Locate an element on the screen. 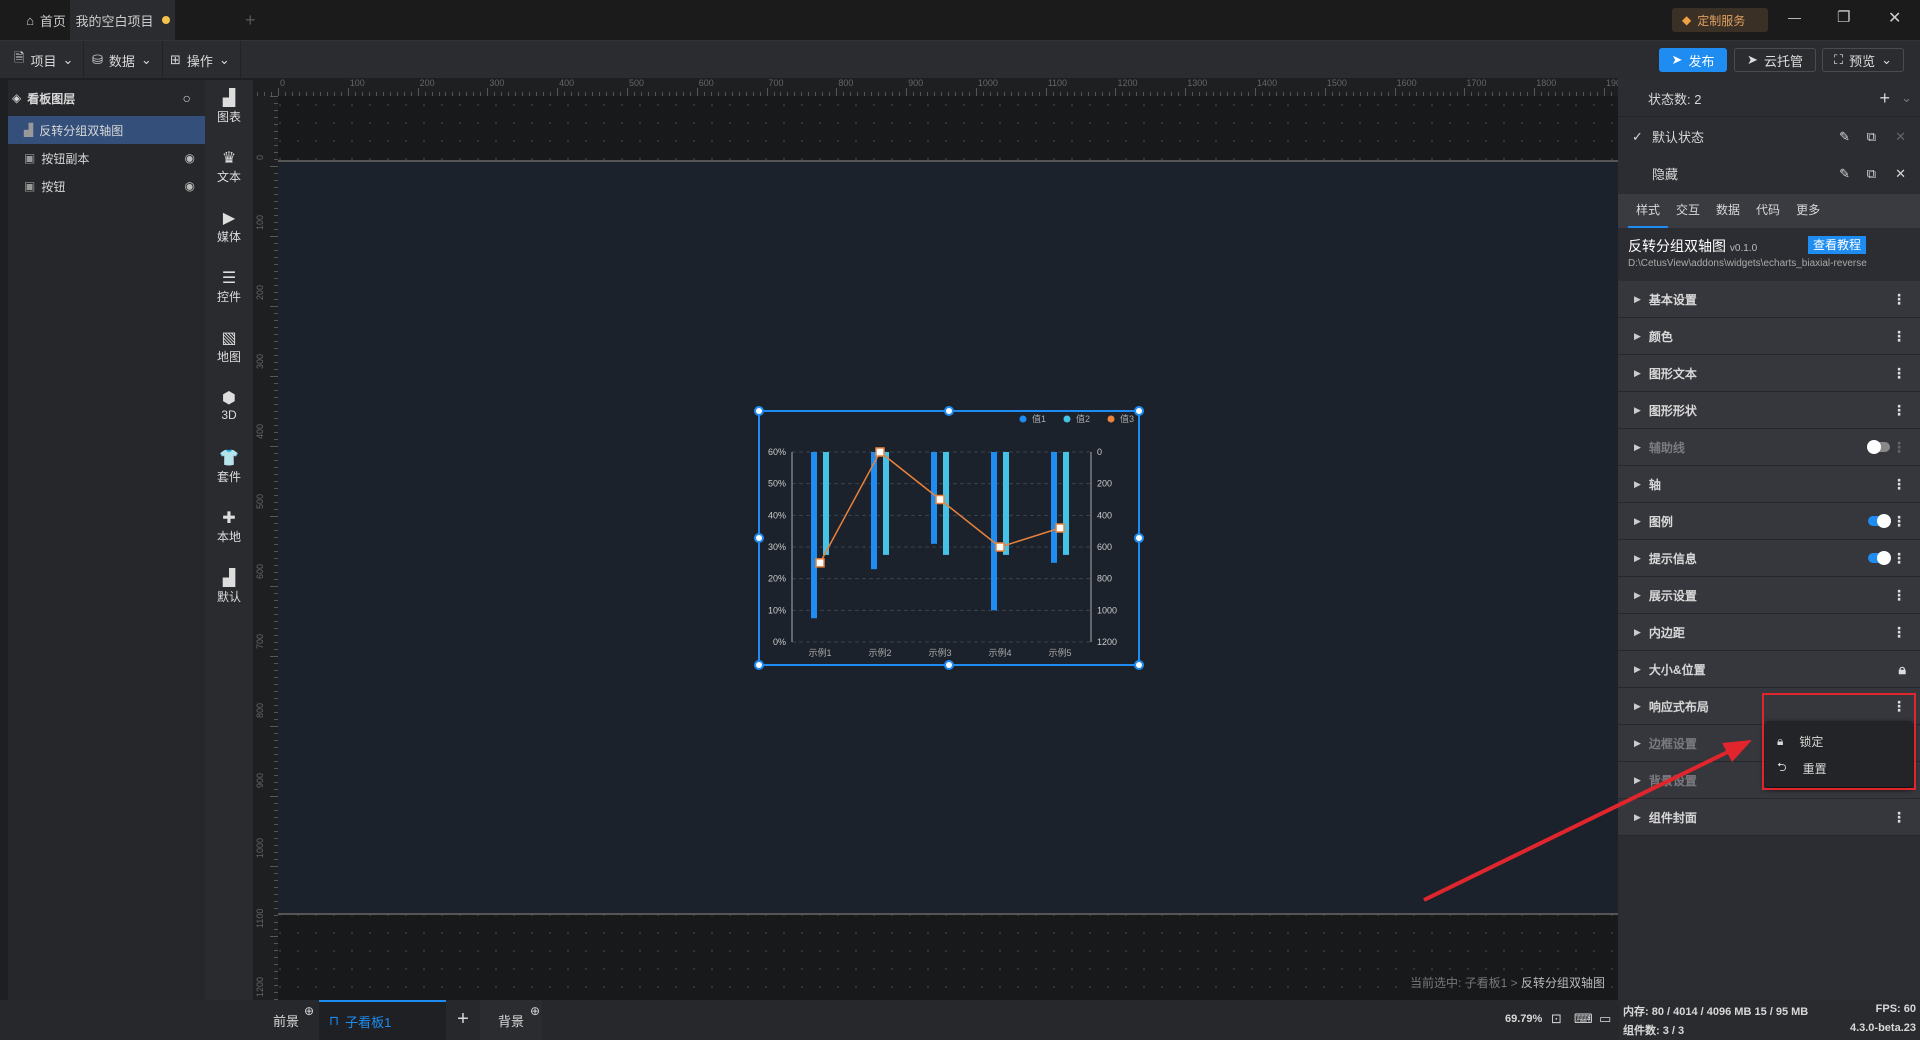 The width and height of the screenshot is (1920, 1040). zoom-level: 69.79% is located at coordinates (1523, 1019).